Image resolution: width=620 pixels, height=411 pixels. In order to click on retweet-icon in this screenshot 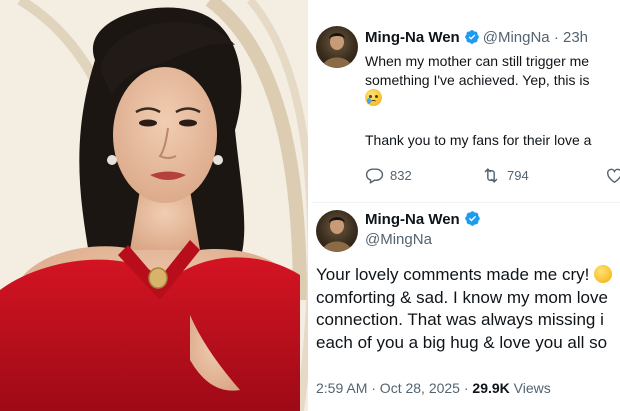, I will do `click(491, 175)`.